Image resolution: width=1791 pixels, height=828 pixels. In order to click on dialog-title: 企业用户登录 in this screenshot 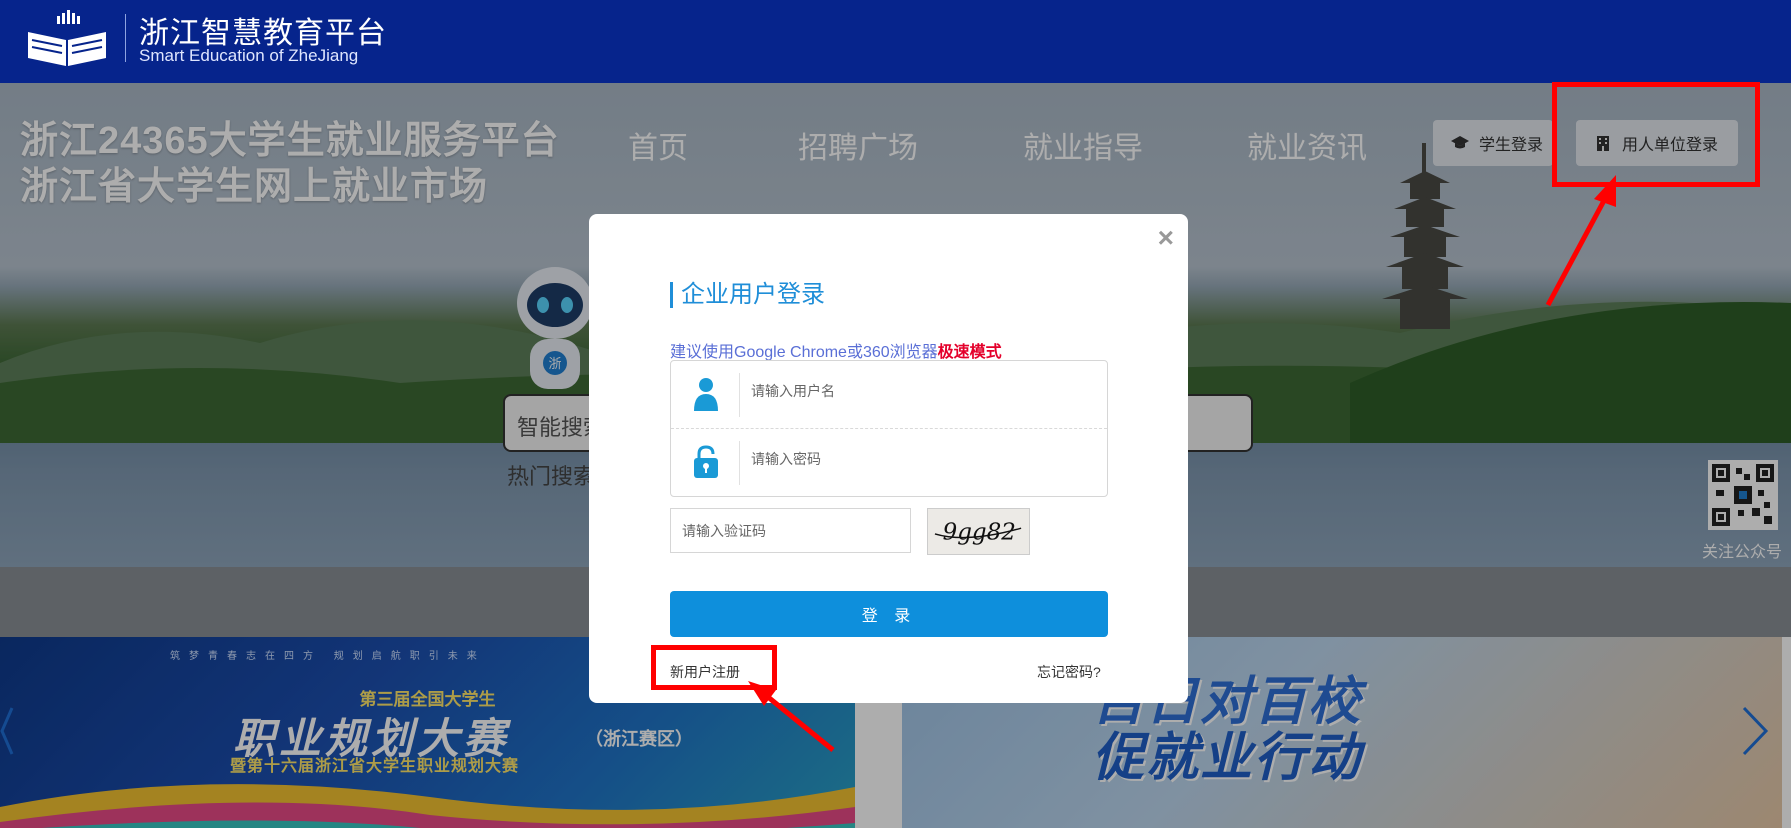, I will do `click(747, 295)`.